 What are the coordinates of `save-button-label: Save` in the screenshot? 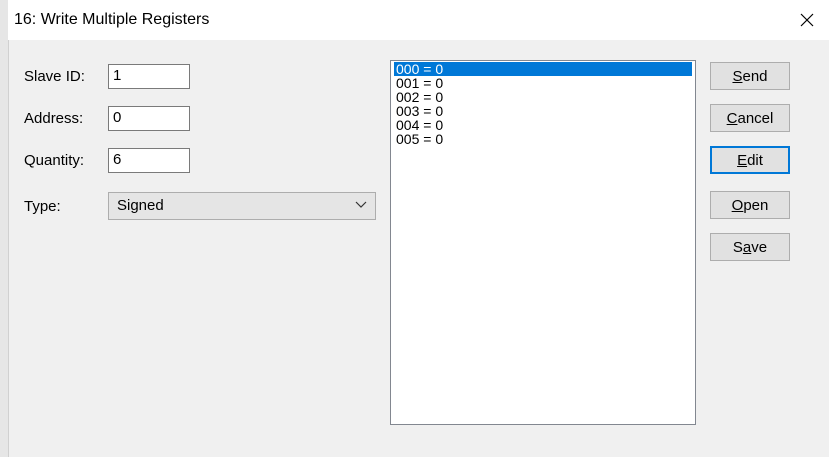 It's located at (750, 247).